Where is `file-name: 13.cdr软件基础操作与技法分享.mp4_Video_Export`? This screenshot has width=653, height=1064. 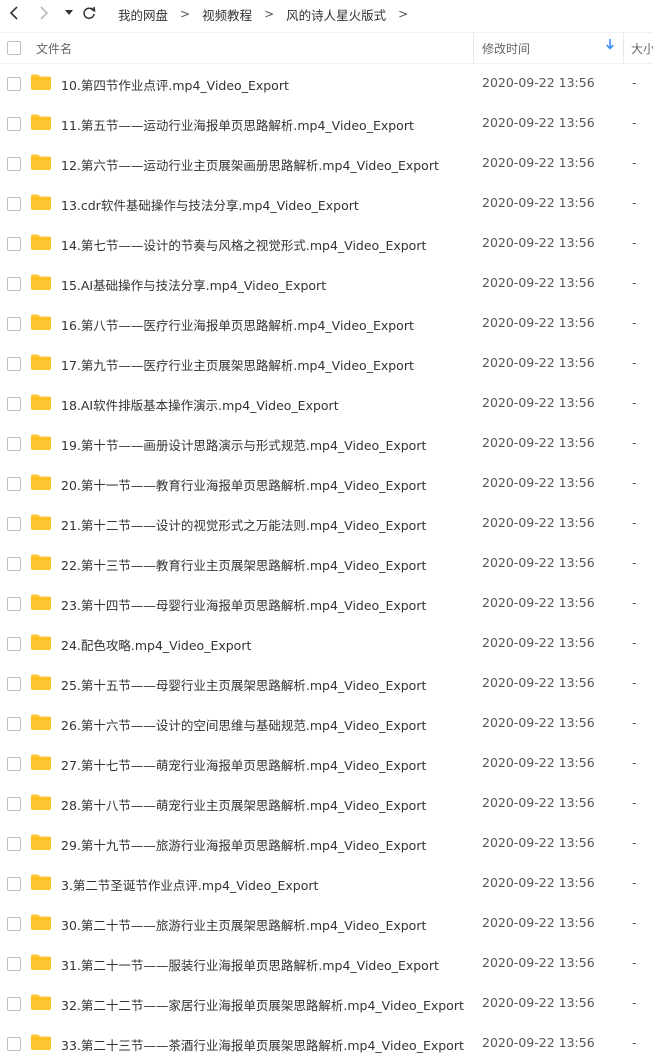
file-name: 13.cdr软件基础操作与技法分享.mp4_Video_Export is located at coordinates (210, 204).